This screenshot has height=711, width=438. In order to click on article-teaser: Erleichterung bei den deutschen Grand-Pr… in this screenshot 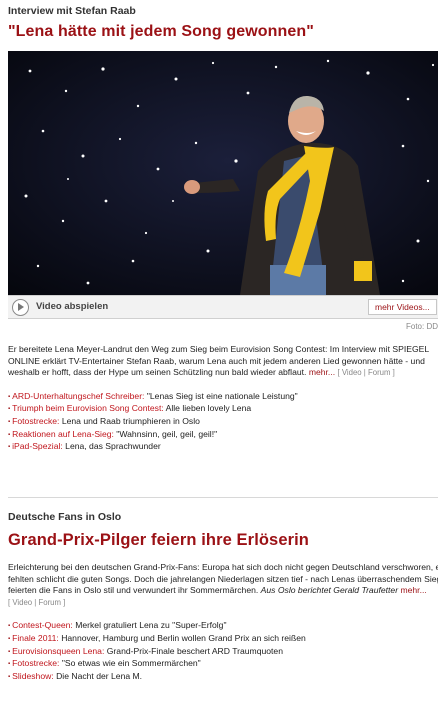, I will do `click(223, 585)`.